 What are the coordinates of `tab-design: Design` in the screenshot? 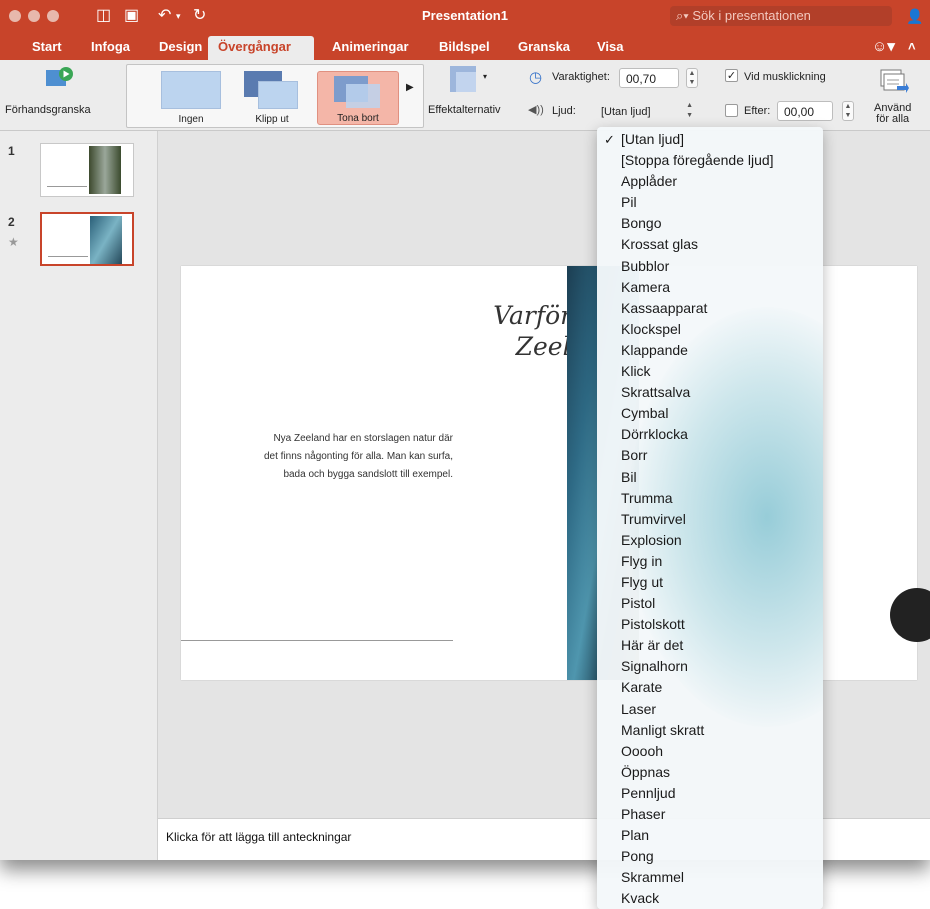 It's located at (180, 48).